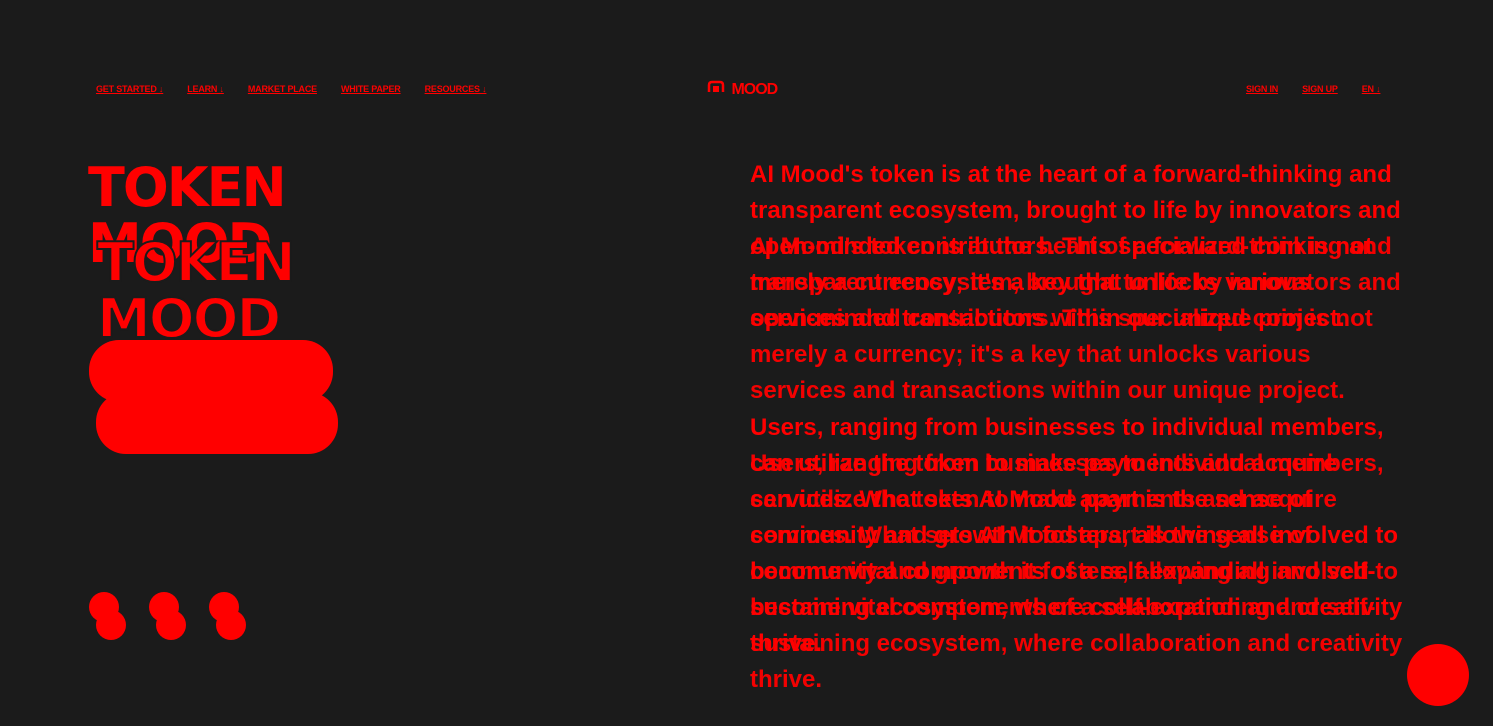 Image resolution: width=1493 pixels, height=726 pixels. What do you see at coordinates (1262, 89) in the screenshot?
I see `sign-in-link: SIGN IN` at bounding box center [1262, 89].